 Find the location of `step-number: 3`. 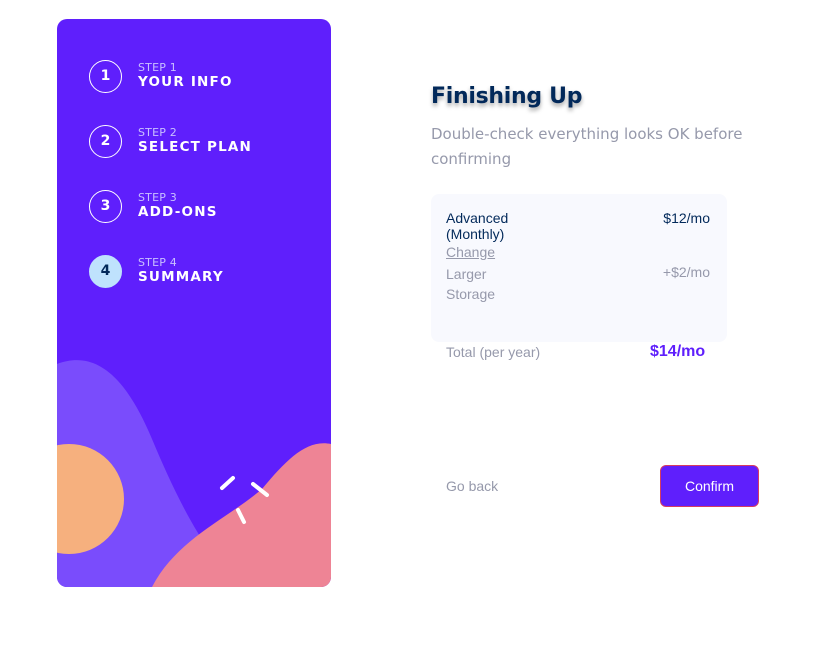

step-number: 3 is located at coordinates (105, 206).